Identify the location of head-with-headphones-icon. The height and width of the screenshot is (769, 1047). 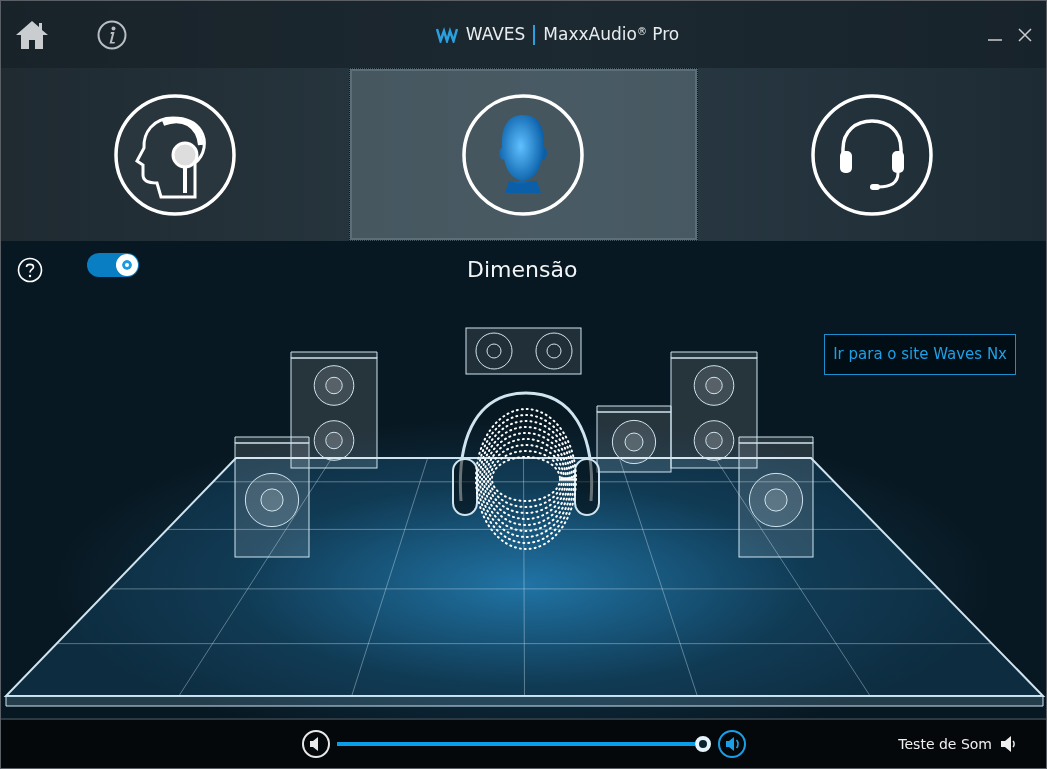
(175, 154).